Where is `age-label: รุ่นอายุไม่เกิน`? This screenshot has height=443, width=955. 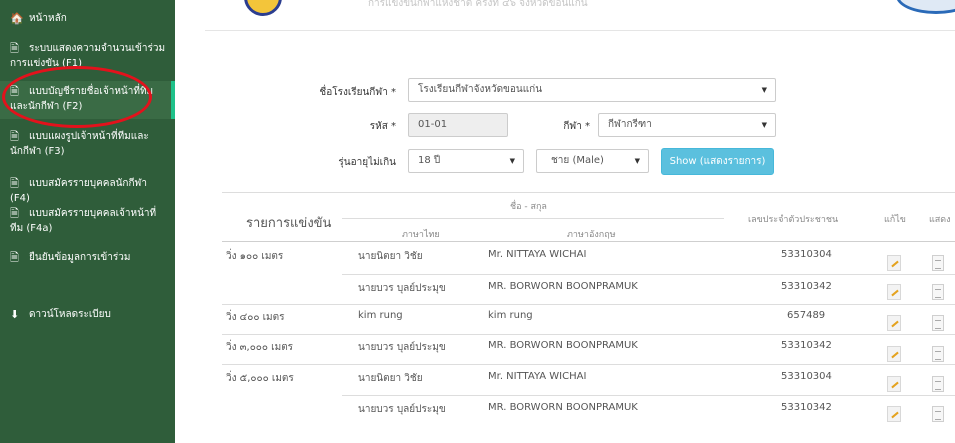 age-label: รุ่นอายุไม่เกิน is located at coordinates (367, 162).